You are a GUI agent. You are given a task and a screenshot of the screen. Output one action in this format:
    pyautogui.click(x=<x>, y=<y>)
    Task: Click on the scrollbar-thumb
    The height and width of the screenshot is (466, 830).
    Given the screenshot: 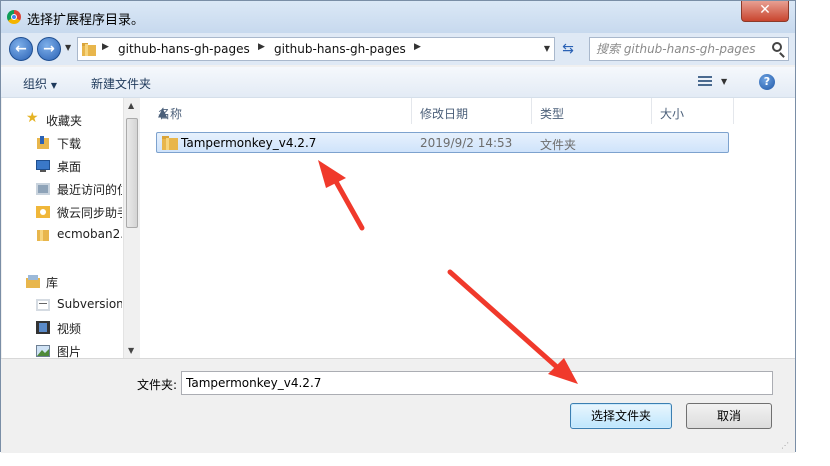 What is the action you would take?
    pyautogui.click(x=132, y=173)
    